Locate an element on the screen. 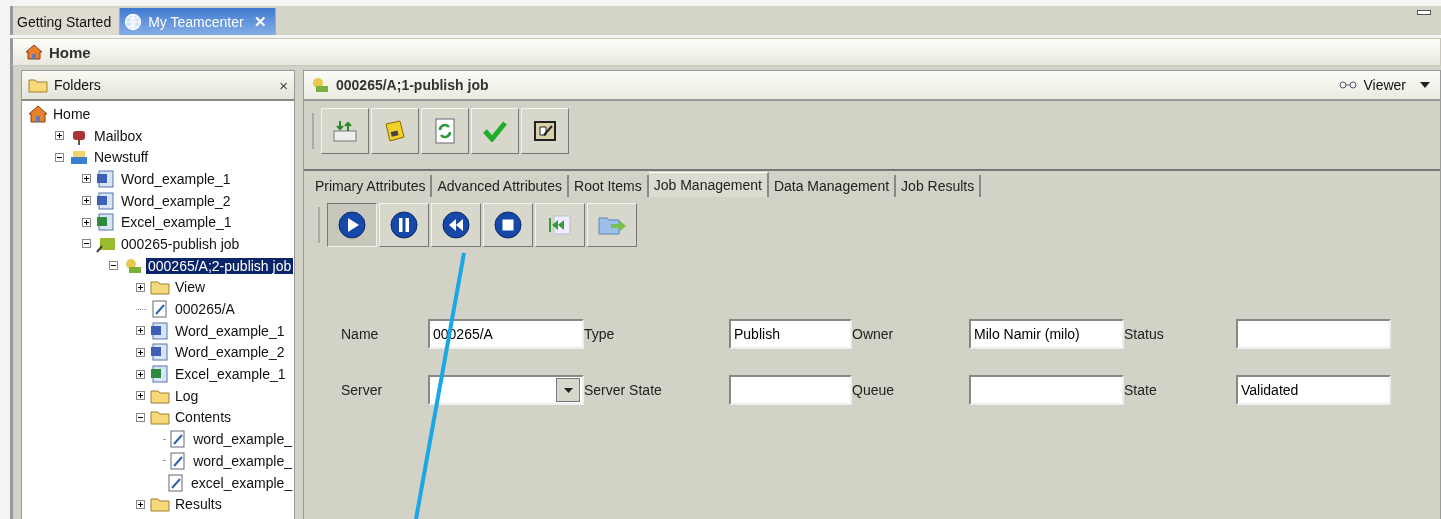 Image resolution: width=1441 pixels, height=519 pixels. stop-button is located at coordinates (508, 225).